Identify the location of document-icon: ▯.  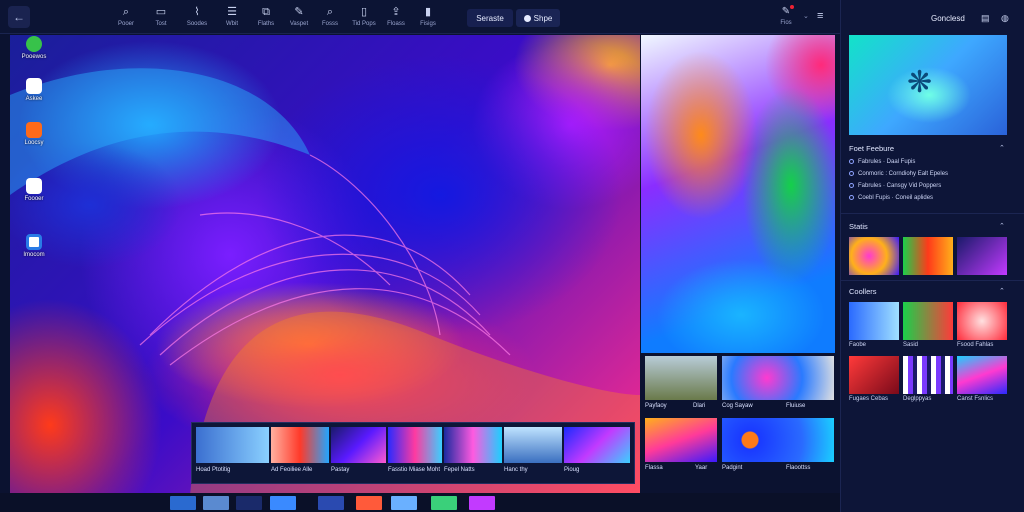
(364, 12).